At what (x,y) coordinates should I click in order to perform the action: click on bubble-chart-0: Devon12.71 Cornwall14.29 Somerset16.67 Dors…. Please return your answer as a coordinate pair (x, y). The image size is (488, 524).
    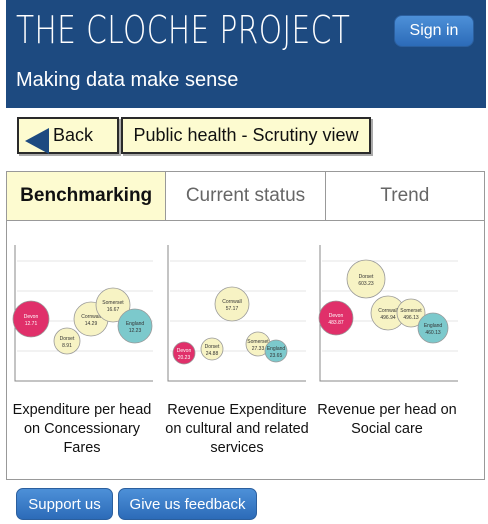
    Looking at the image, I should click on (82, 313).